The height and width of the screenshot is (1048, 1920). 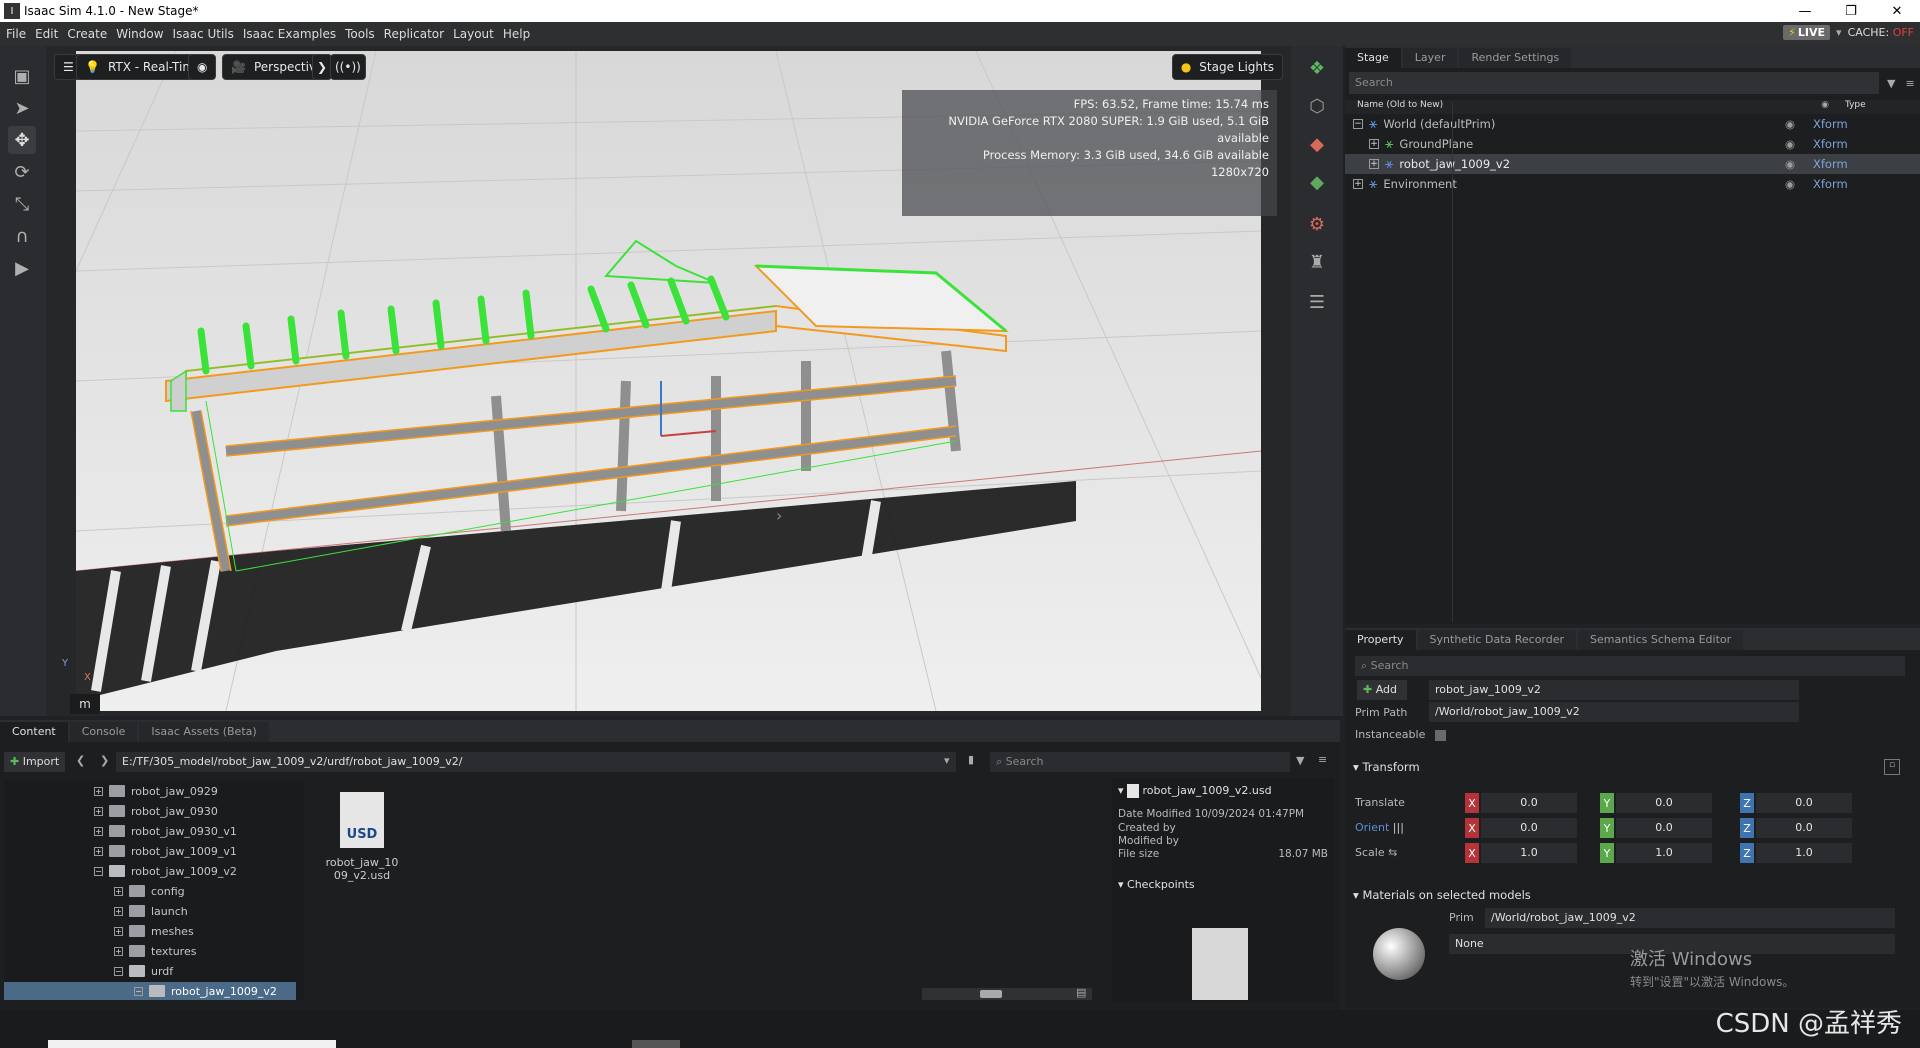 What do you see at coordinates (22, 268) in the screenshot?
I see `play-icon: ▶` at bounding box center [22, 268].